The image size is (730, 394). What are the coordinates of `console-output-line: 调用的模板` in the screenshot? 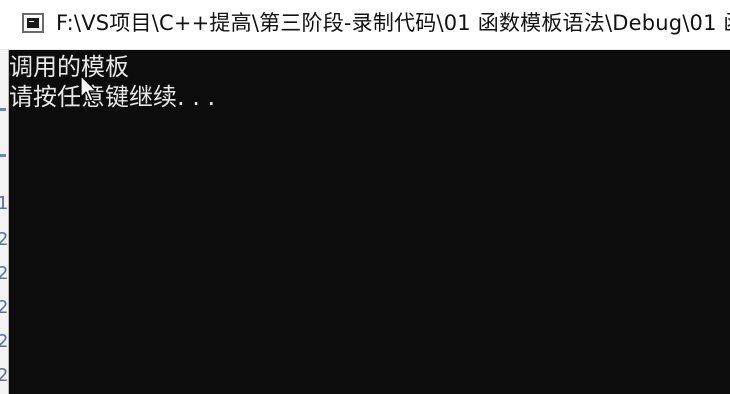 It's located at (69, 67).